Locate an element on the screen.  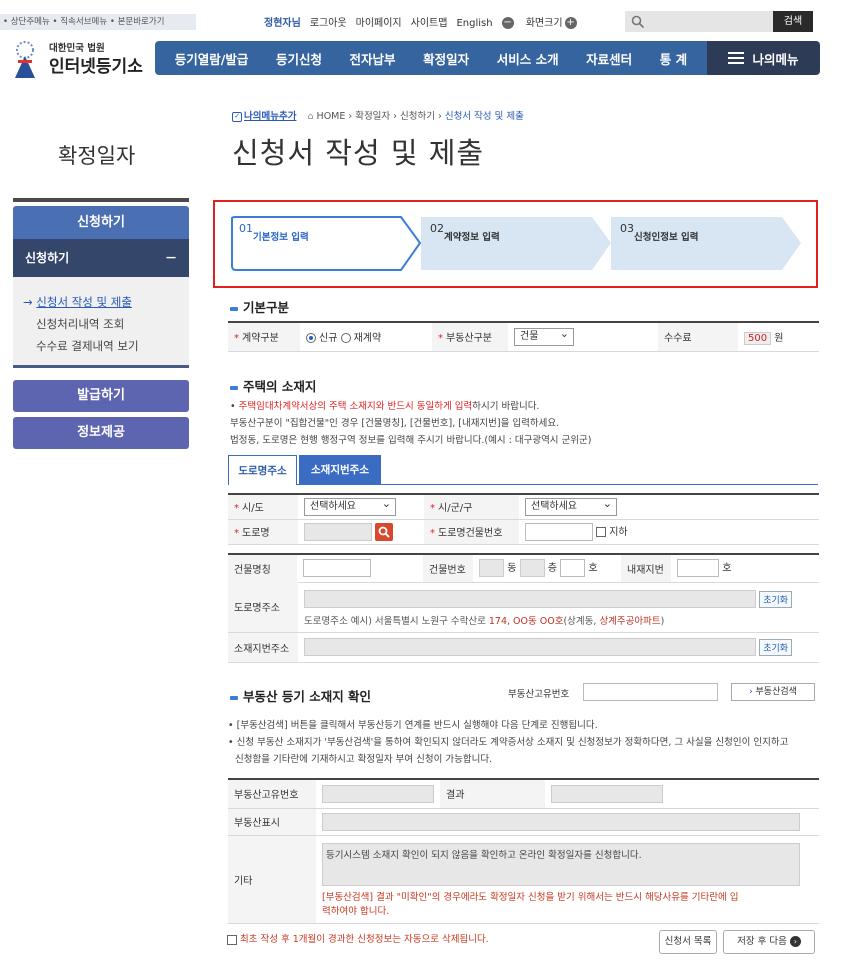
step-1: 01기본정보 입력 is located at coordinates (274, 232).